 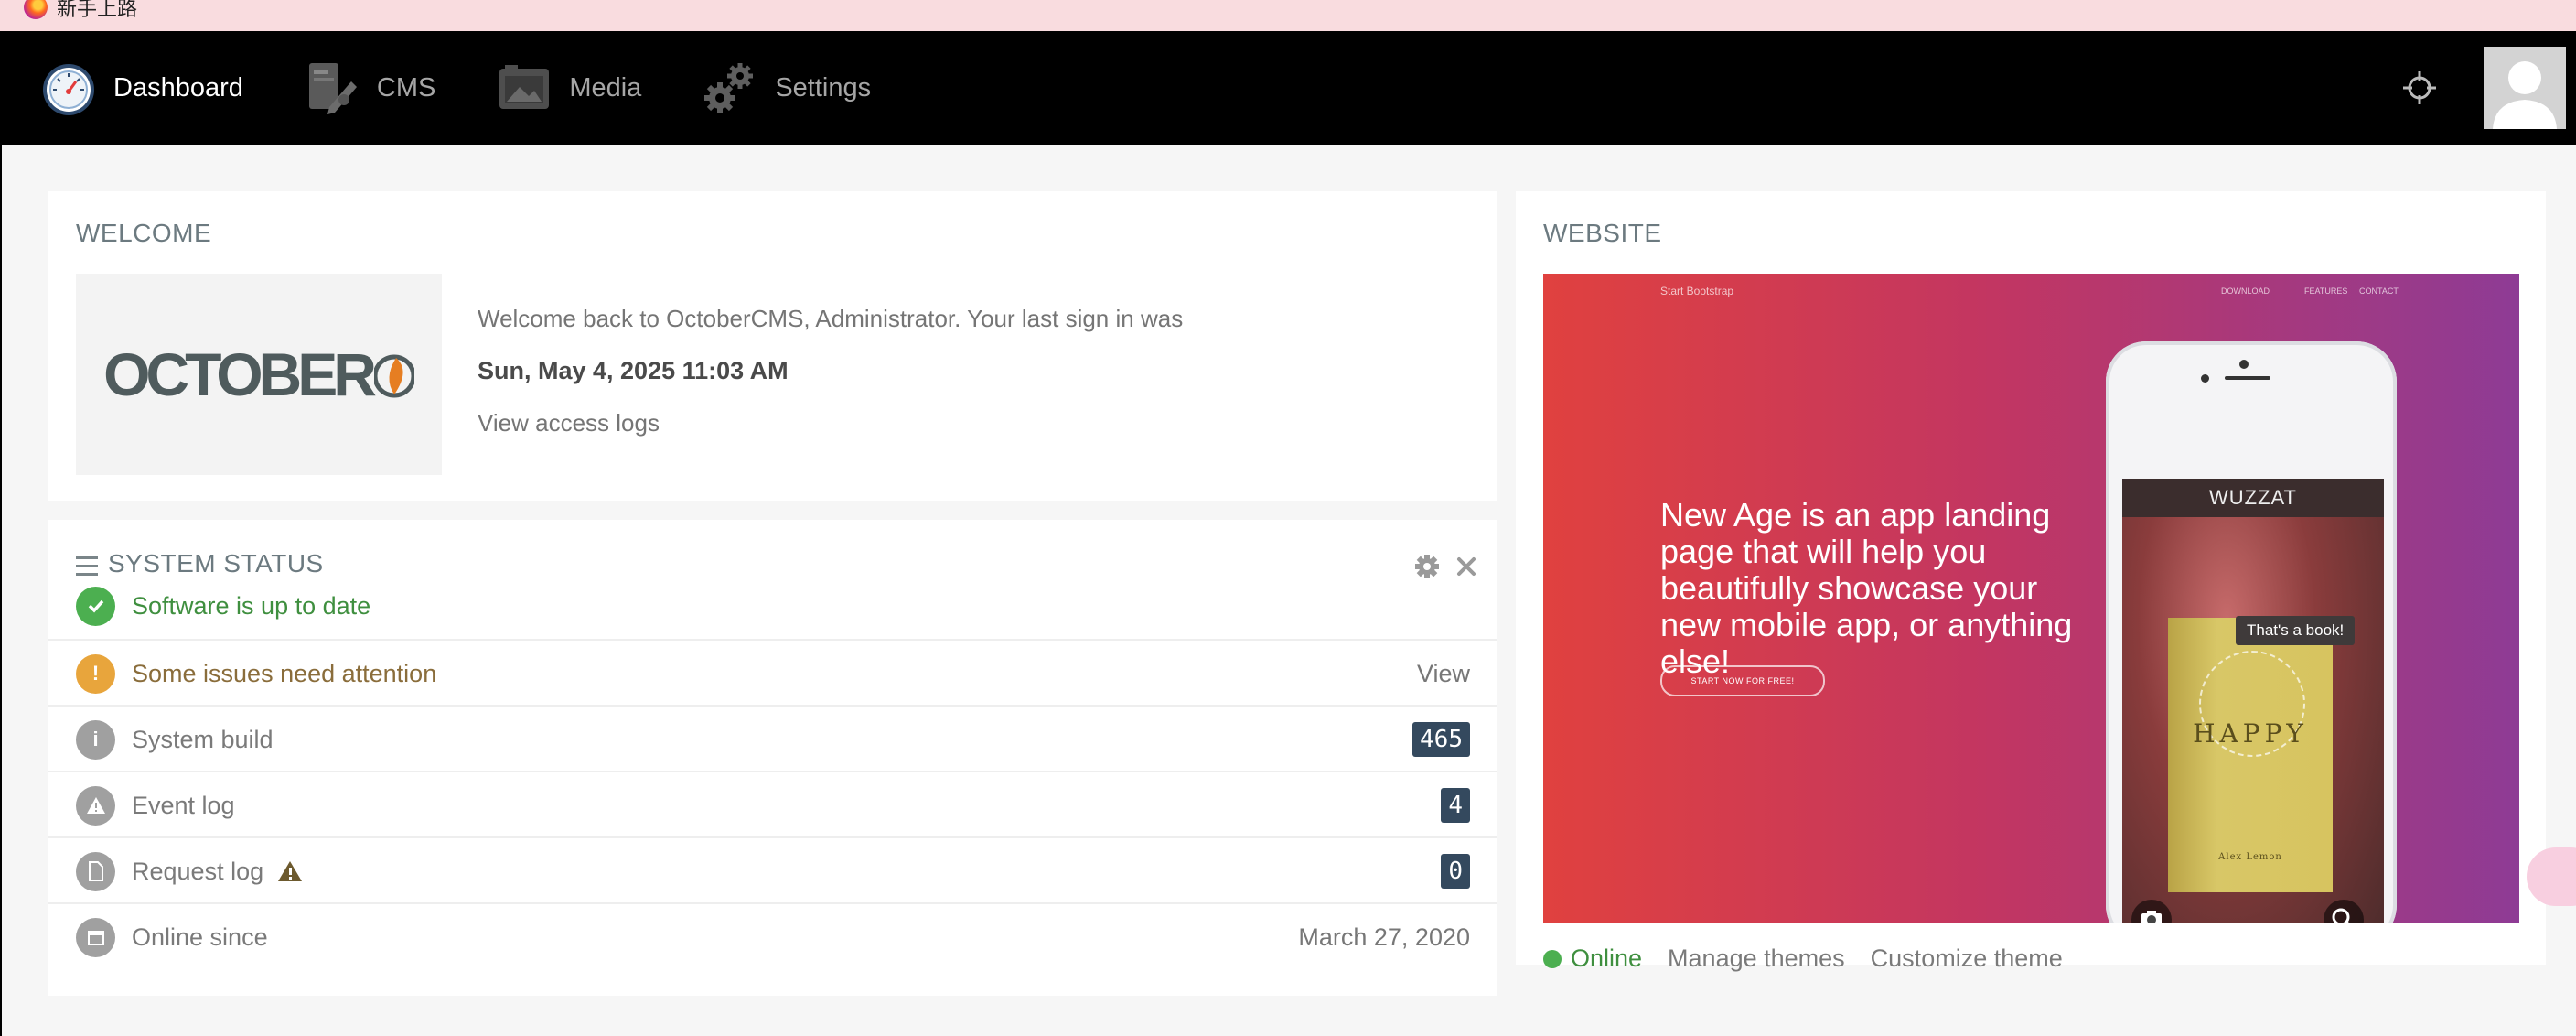 What do you see at coordinates (1384, 937) in the screenshot?
I see `online-since-date: March 27, 2020` at bounding box center [1384, 937].